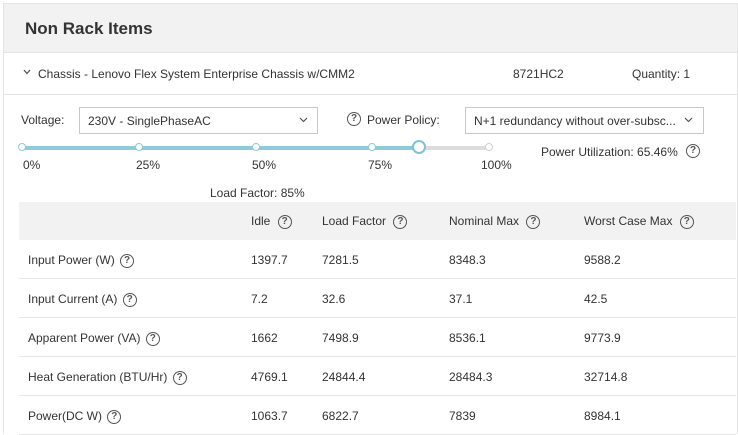 Image resolution: width=738 pixels, height=435 pixels. Describe the element at coordinates (661, 74) in the screenshot. I see `chassis-quantity: Quantity: 1` at that location.